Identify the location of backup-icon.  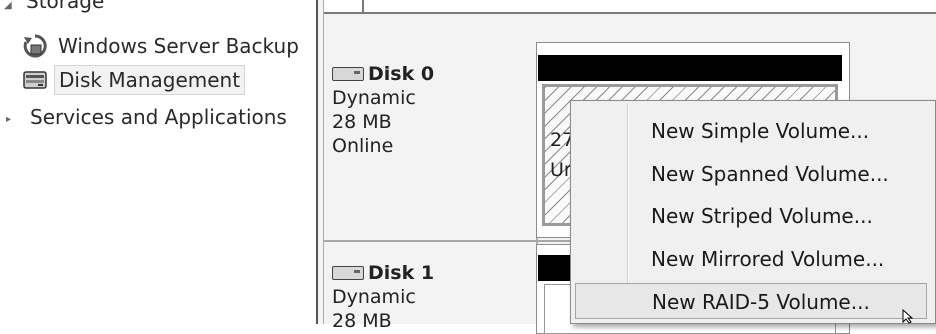
(35, 46).